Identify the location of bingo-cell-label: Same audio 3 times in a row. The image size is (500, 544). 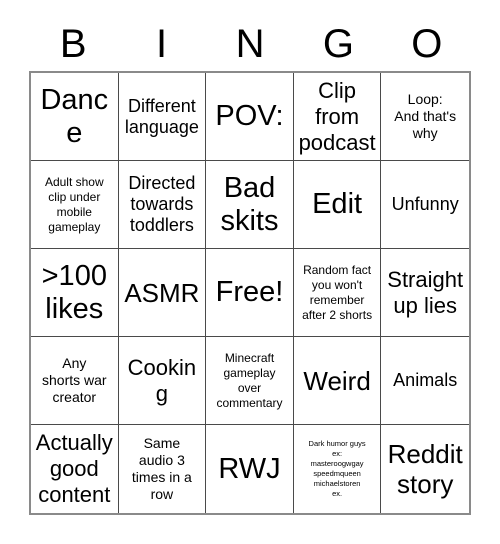
(161, 468).